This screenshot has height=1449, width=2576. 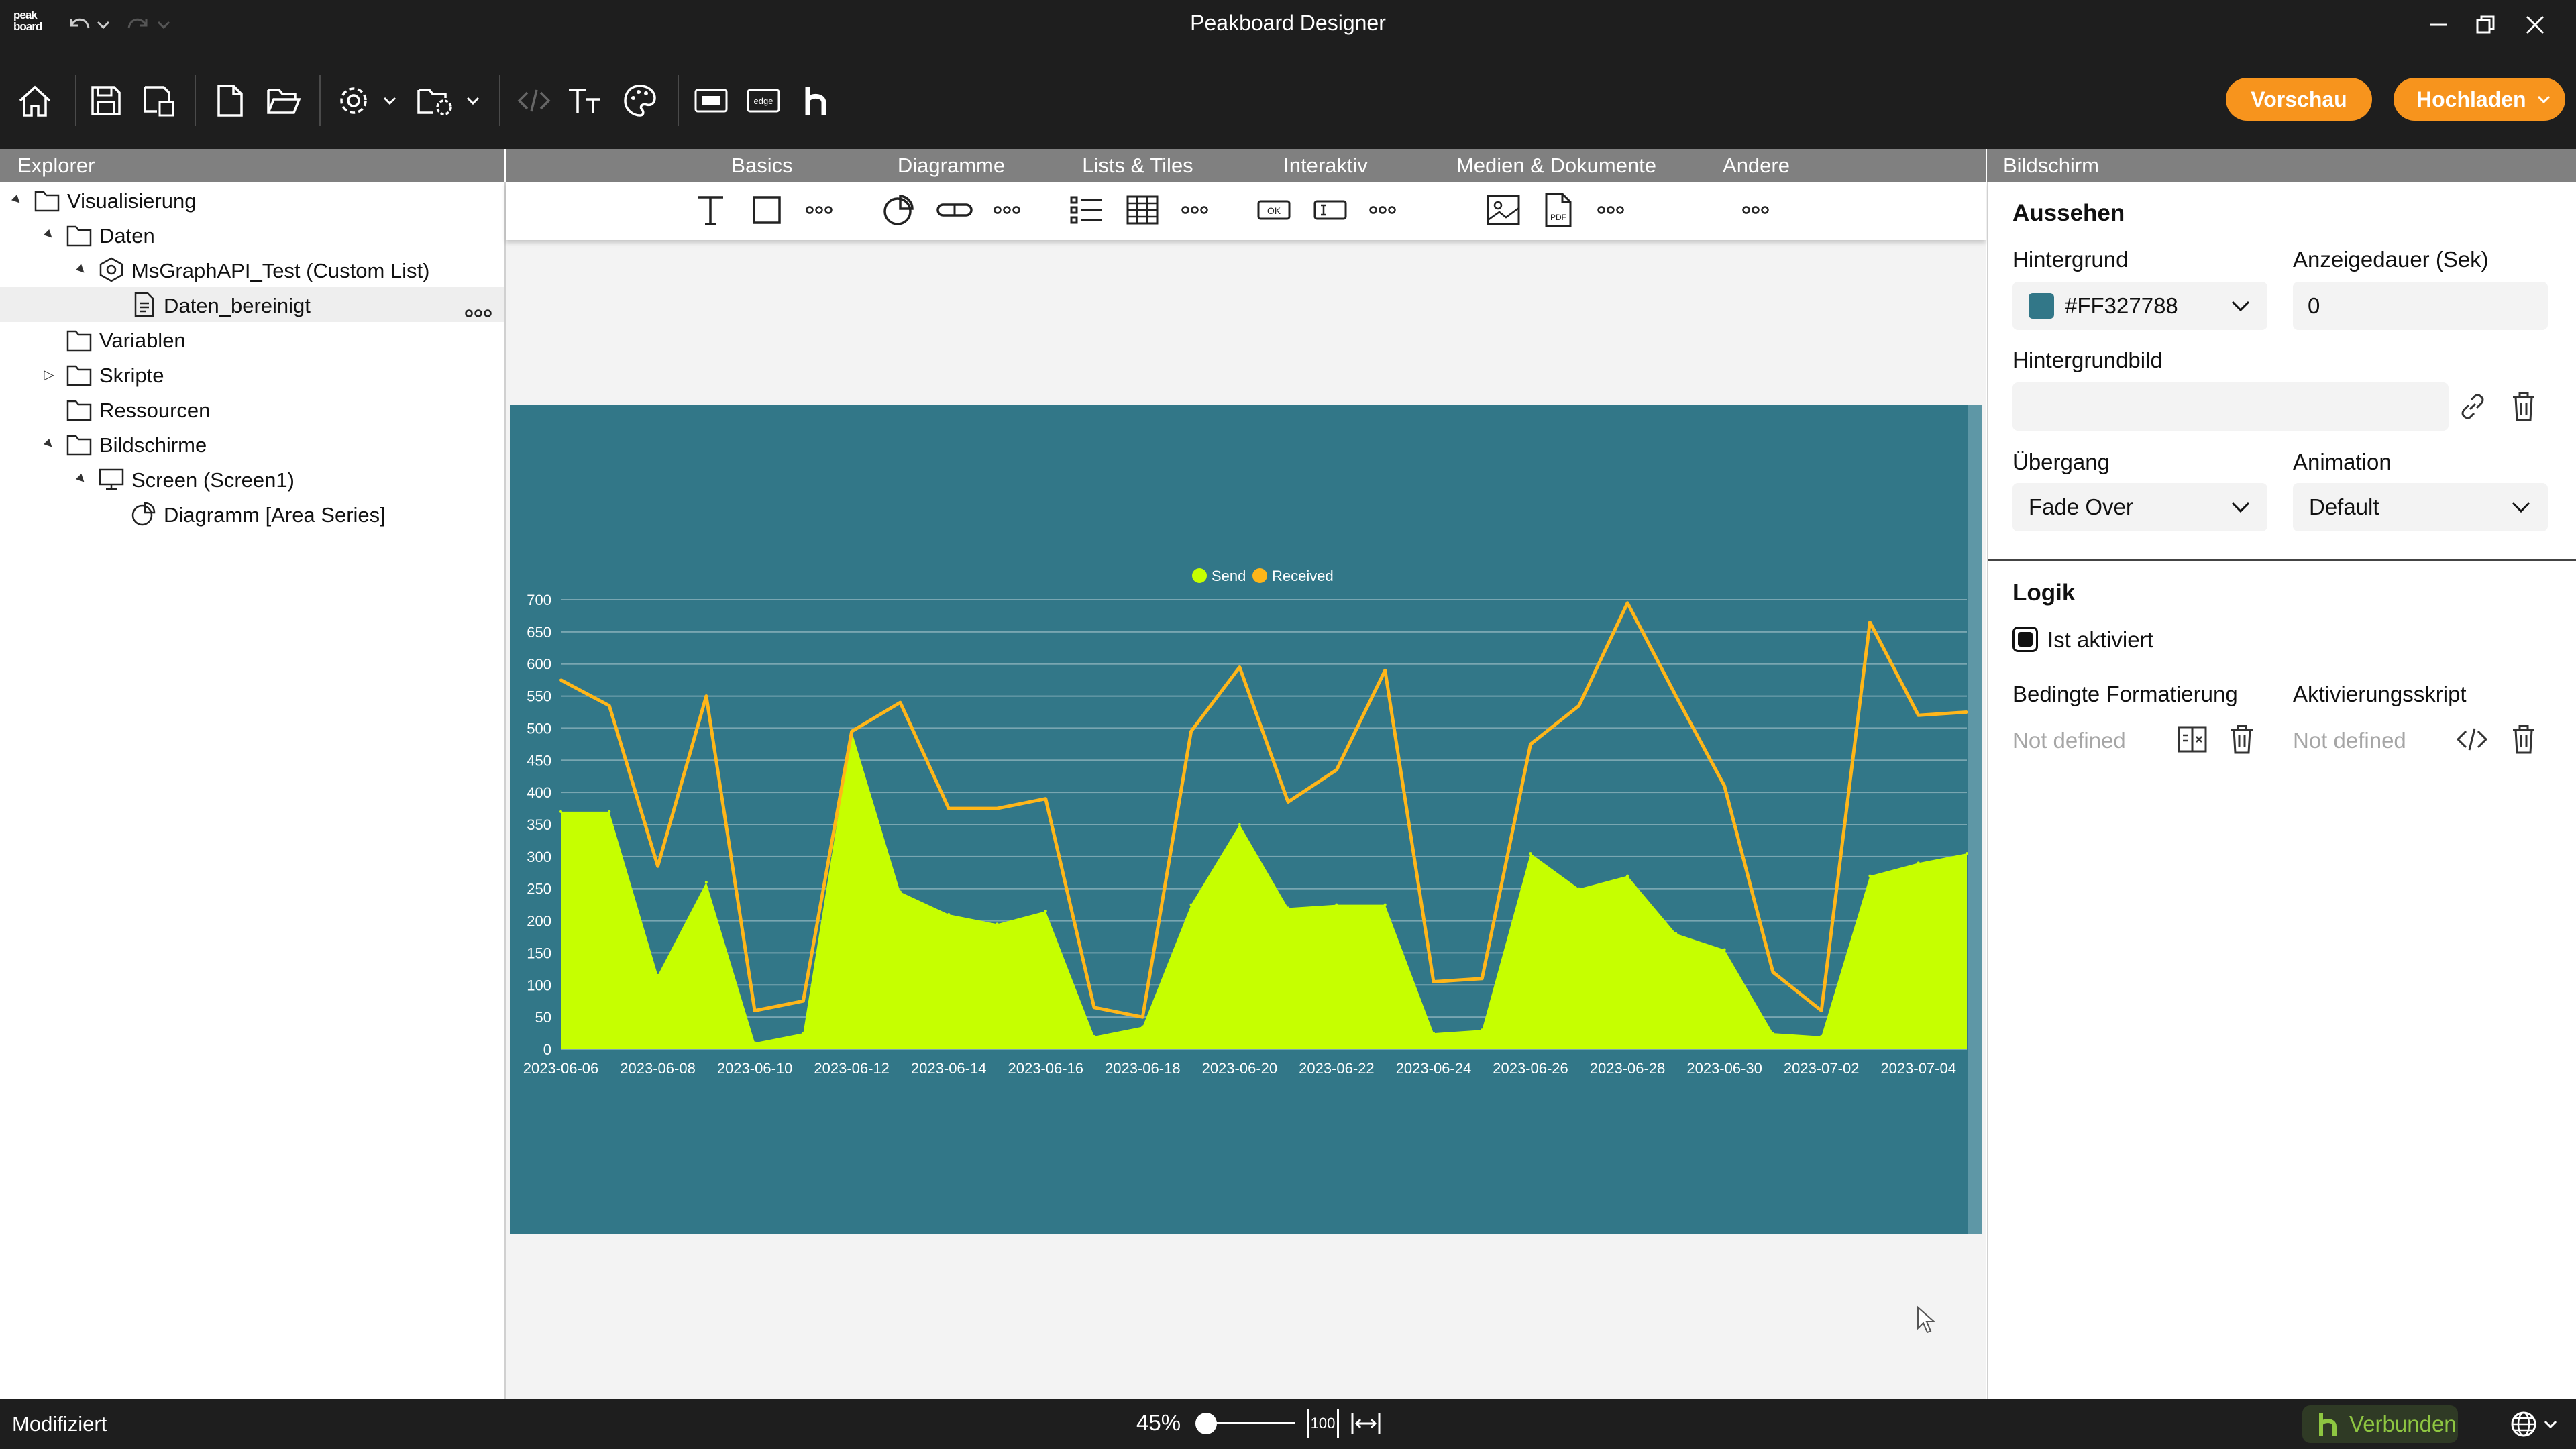 What do you see at coordinates (138, 24) in the screenshot?
I see `redo-button` at bounding box center [138, 24].